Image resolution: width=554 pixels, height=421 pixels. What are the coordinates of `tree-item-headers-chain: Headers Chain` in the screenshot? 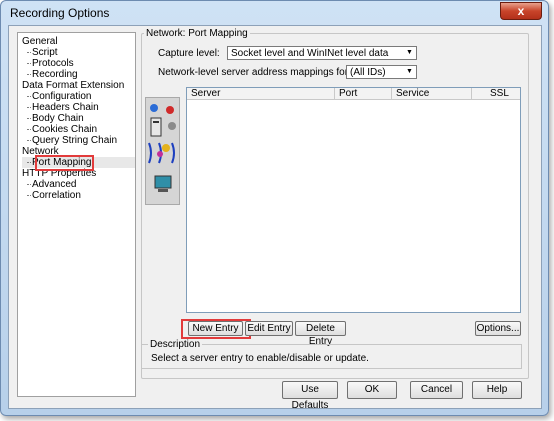 It's located at (78, 107).